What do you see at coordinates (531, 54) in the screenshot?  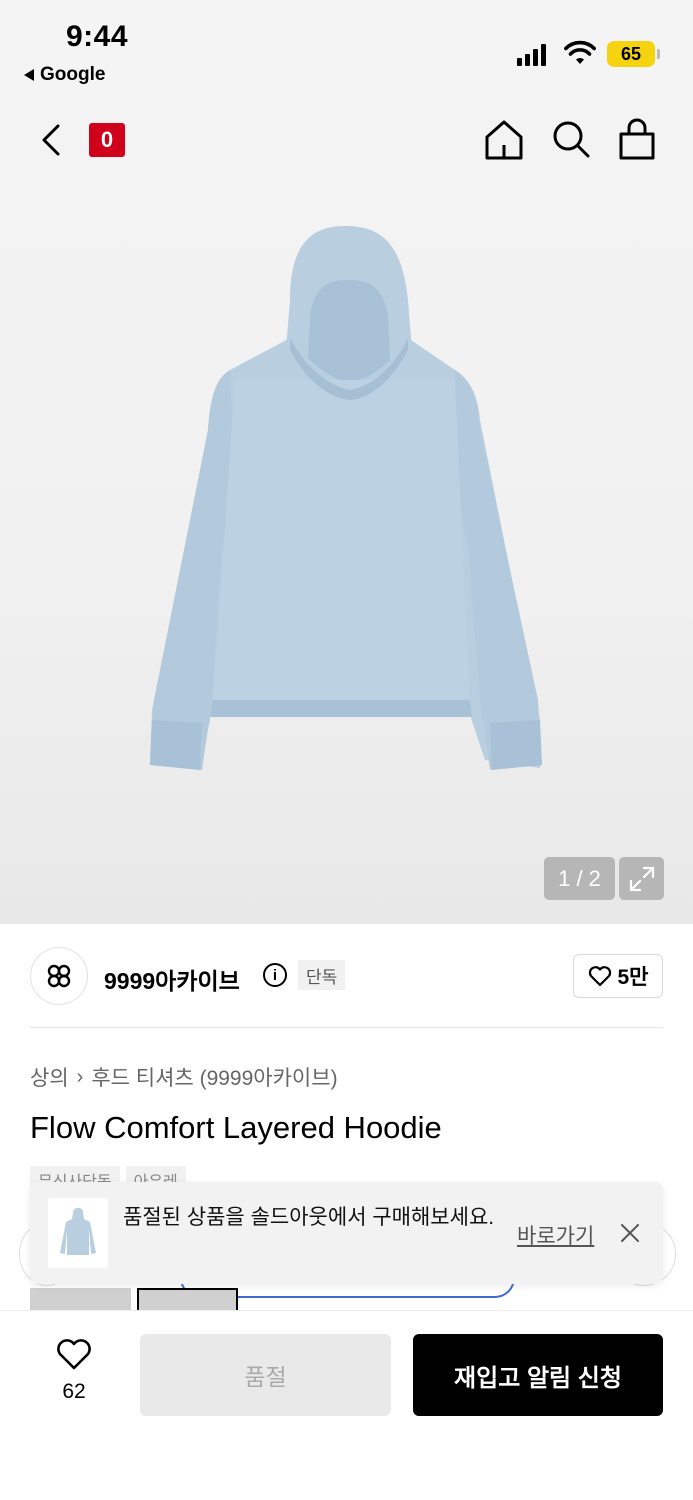 I see `cellular-signal-icon` at bounding box center [531, 54].